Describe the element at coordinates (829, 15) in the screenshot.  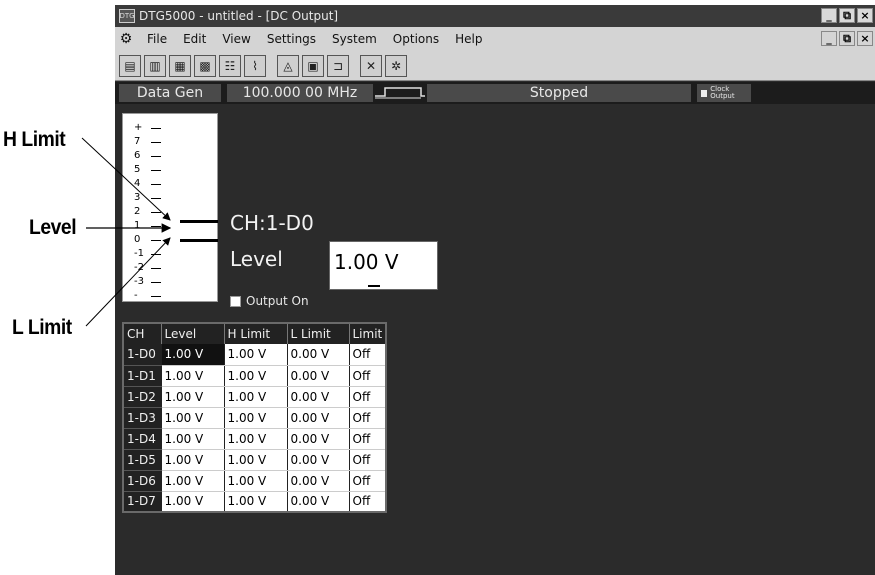
I see `minimize-button: _` at that location.